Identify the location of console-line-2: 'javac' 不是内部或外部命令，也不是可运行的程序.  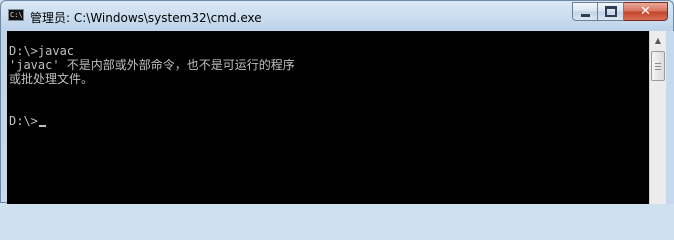
(152, 65).